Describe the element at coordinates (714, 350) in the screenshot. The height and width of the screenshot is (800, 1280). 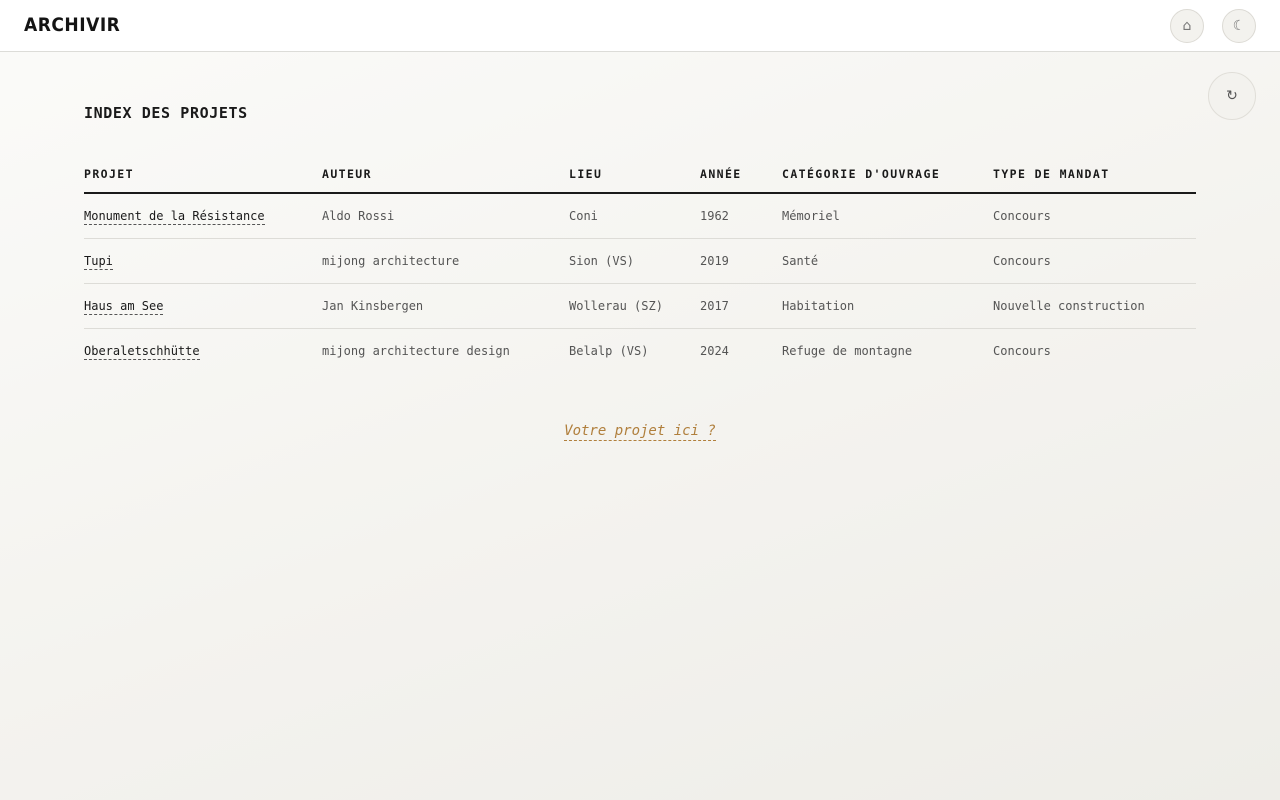
I see `year-cell: 2024` at that location.